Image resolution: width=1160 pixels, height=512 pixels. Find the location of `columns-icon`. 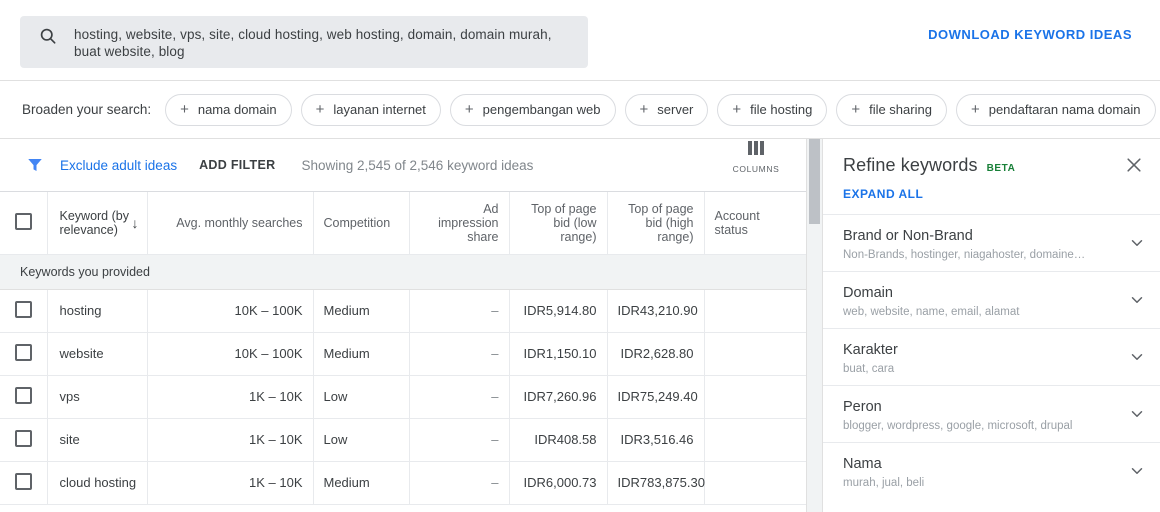

columns-icon is located at coordinates (756, 148).